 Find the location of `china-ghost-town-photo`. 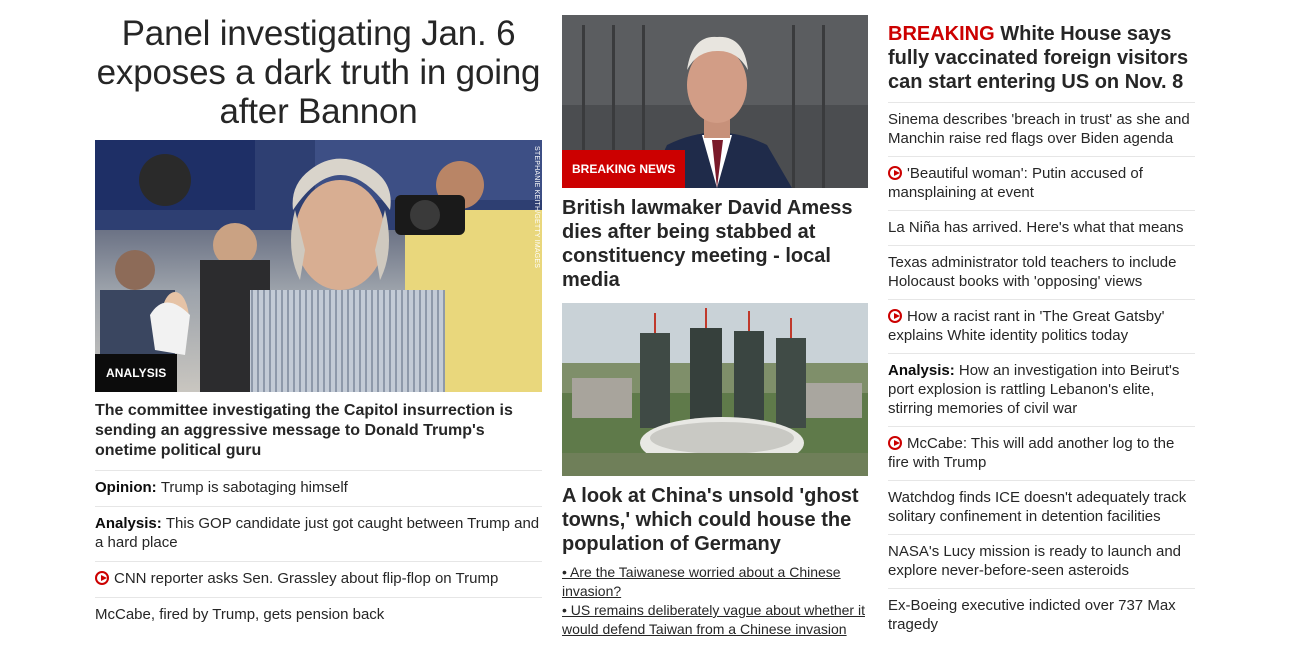

china-ghost-town-photo is located at coordinates (715, 389).